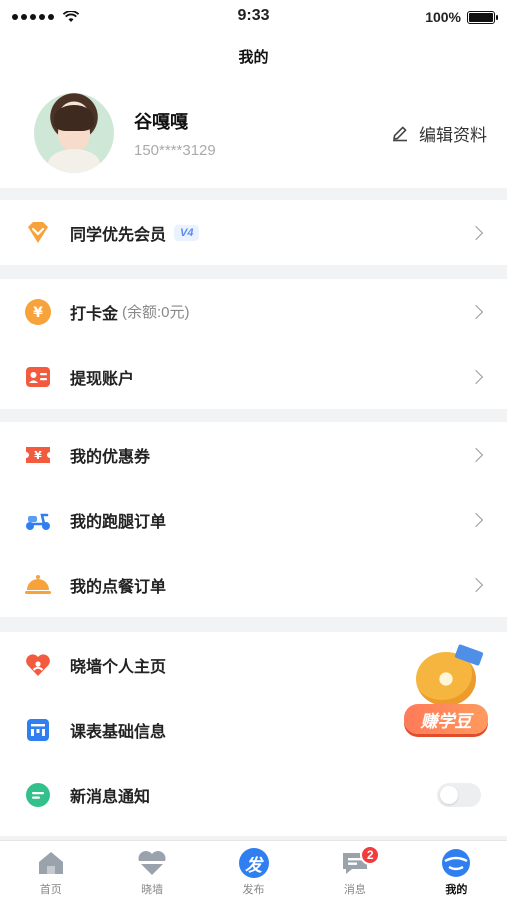  What do you see at coordinates (161, 121) in the screenshot?
I see `user-name: 谷嘎嘎` at bounding box center [161, 121].